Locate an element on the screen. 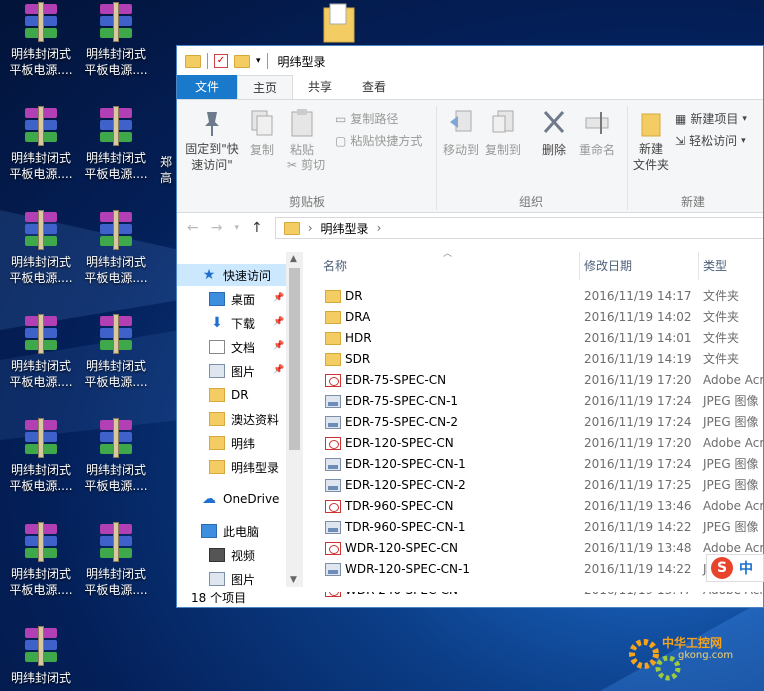 Image resolution: width=764 pixels, height=691 pixels. nav-scrollbar: ▲ ▼ is located at coordinates (294, 419).